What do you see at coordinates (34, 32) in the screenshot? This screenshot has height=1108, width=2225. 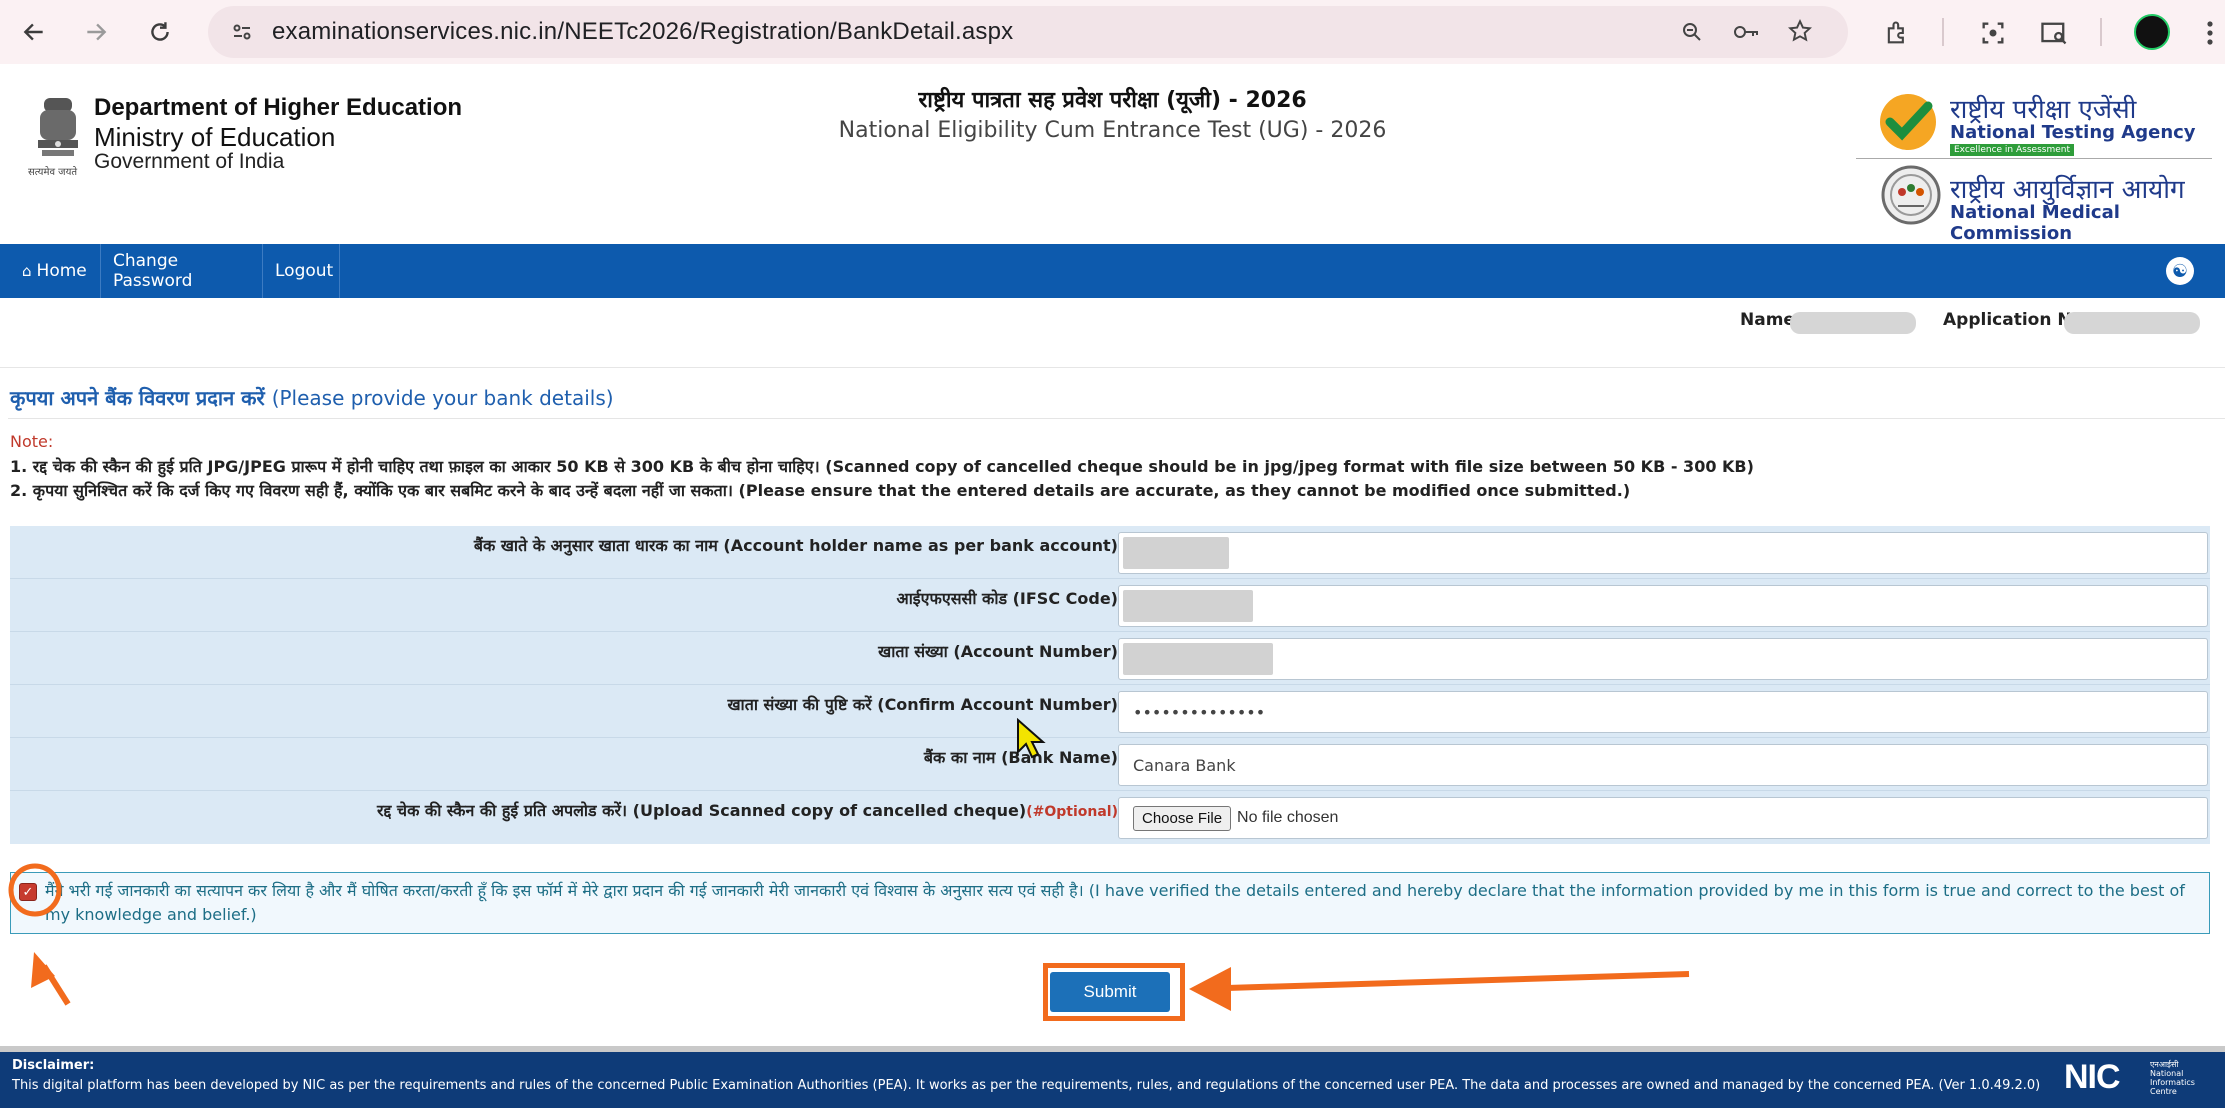 I see `back-icon` at bounding box center [34, 32].